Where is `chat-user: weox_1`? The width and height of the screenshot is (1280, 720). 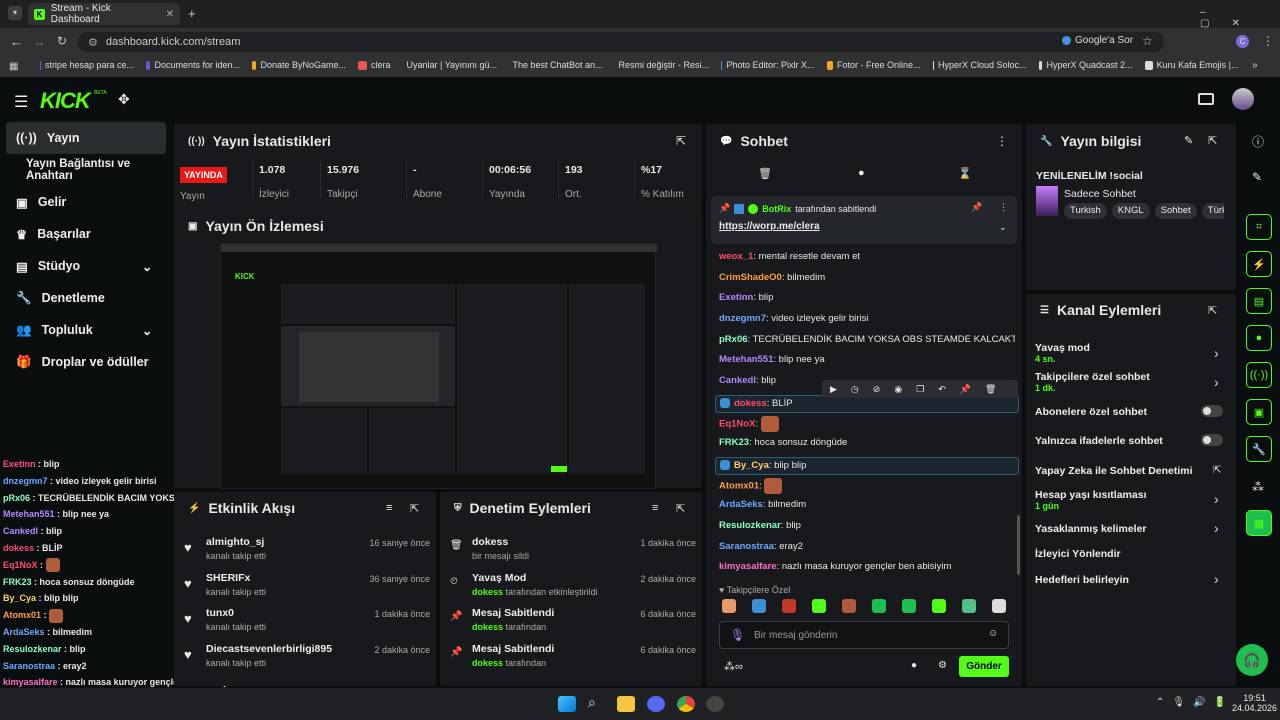 chat-user: weox_1 is located at coordinates (736, 256).